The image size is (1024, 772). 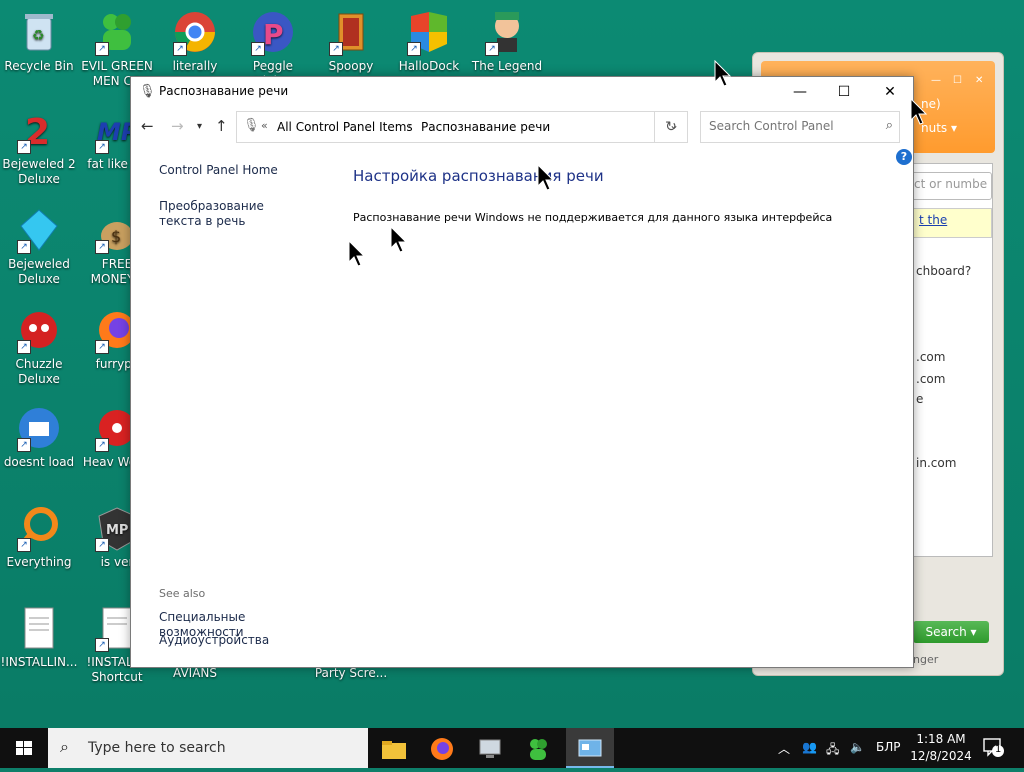 I want to click on book-icon: ↗, so click(x=351, y=32).